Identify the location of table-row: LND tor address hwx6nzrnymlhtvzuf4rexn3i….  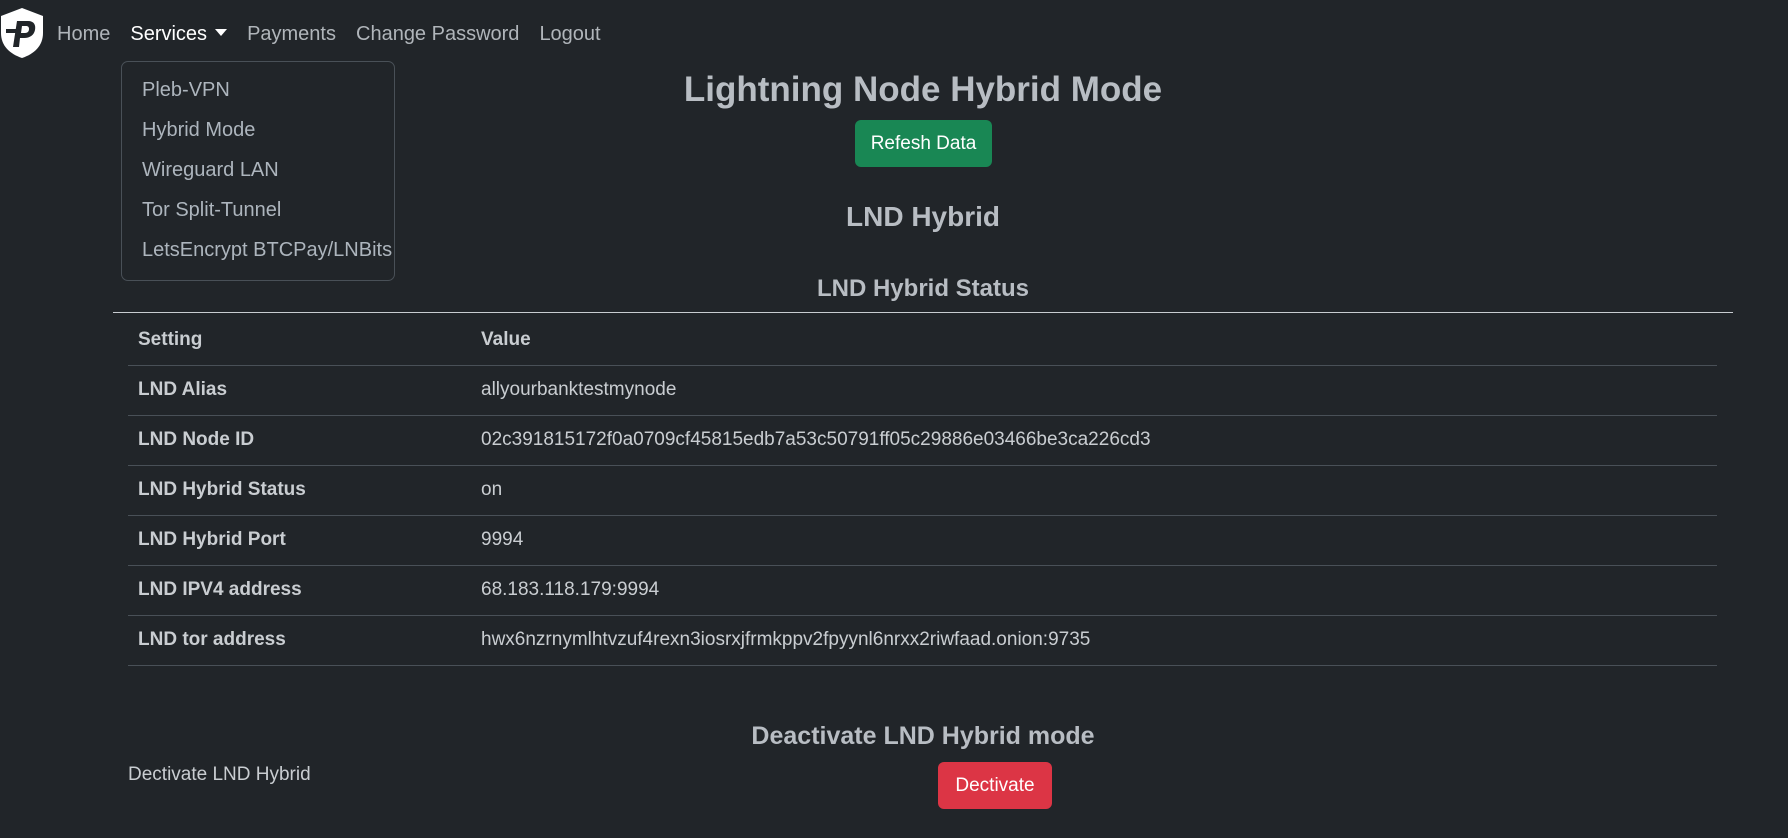
(922, 640).